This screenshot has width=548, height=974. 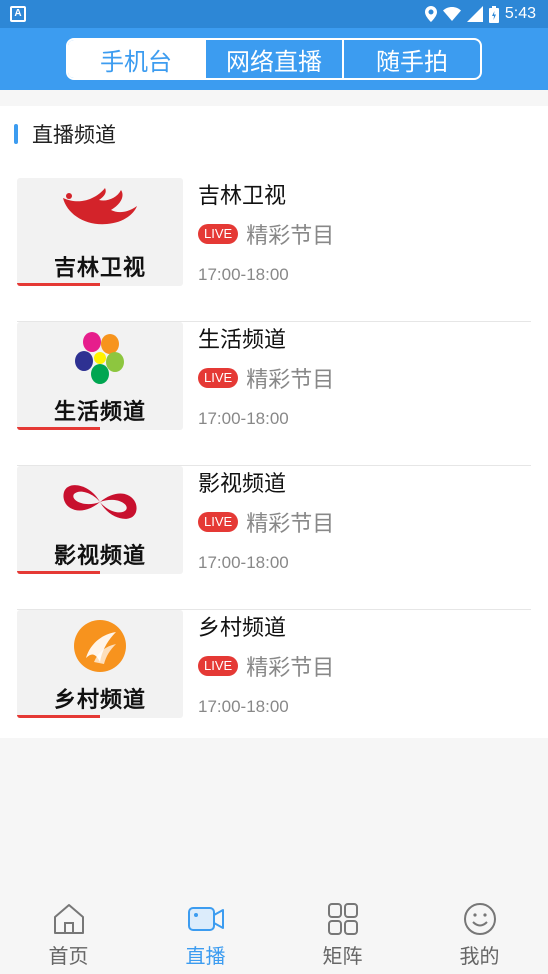 I want to click on channel-title: 影视频道, so click(x=242, y=484).